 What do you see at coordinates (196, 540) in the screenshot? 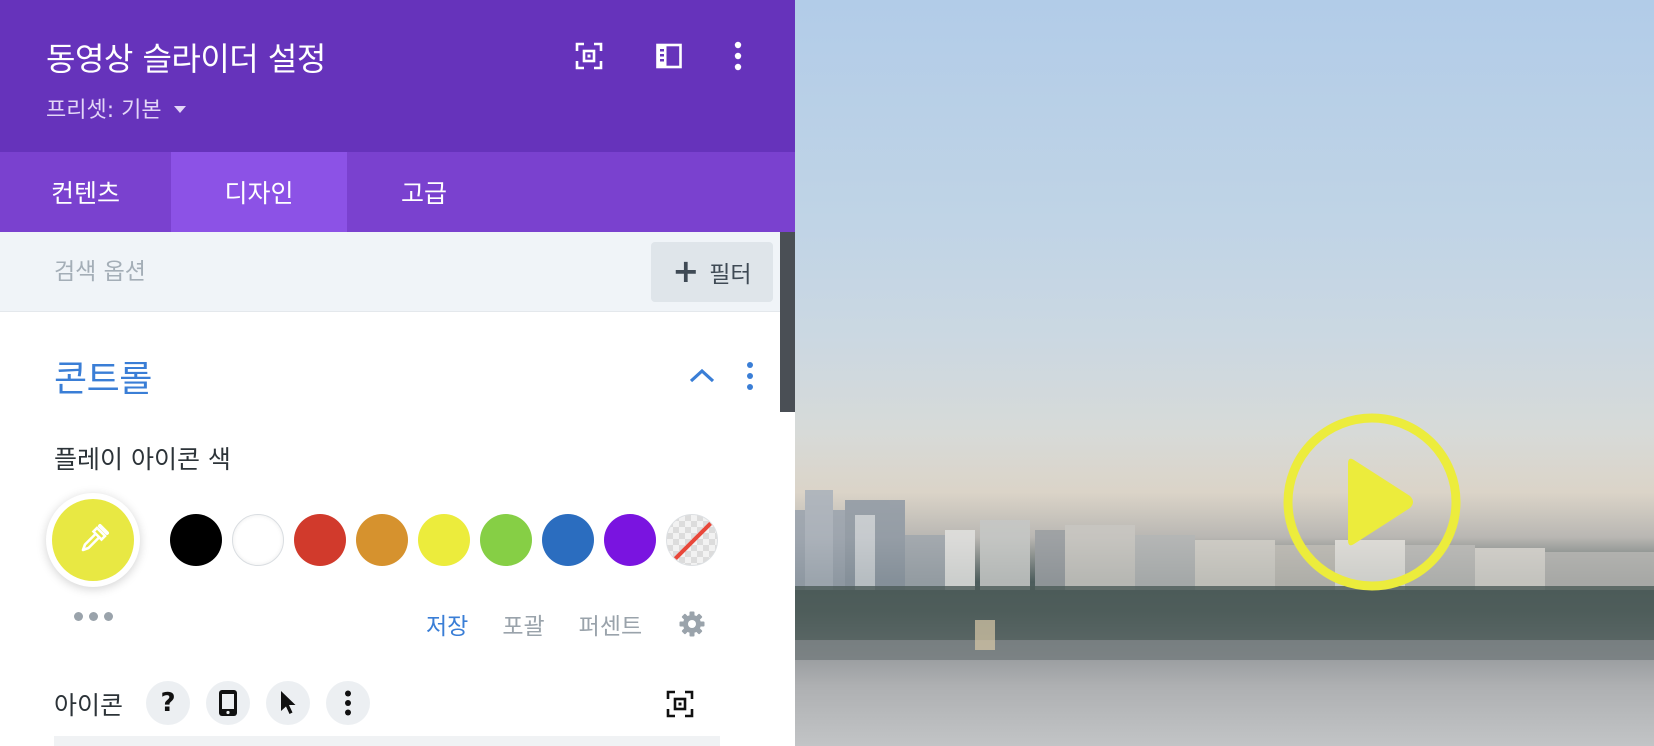
I see `color-swatch-black` at bounding box center [196, 540].